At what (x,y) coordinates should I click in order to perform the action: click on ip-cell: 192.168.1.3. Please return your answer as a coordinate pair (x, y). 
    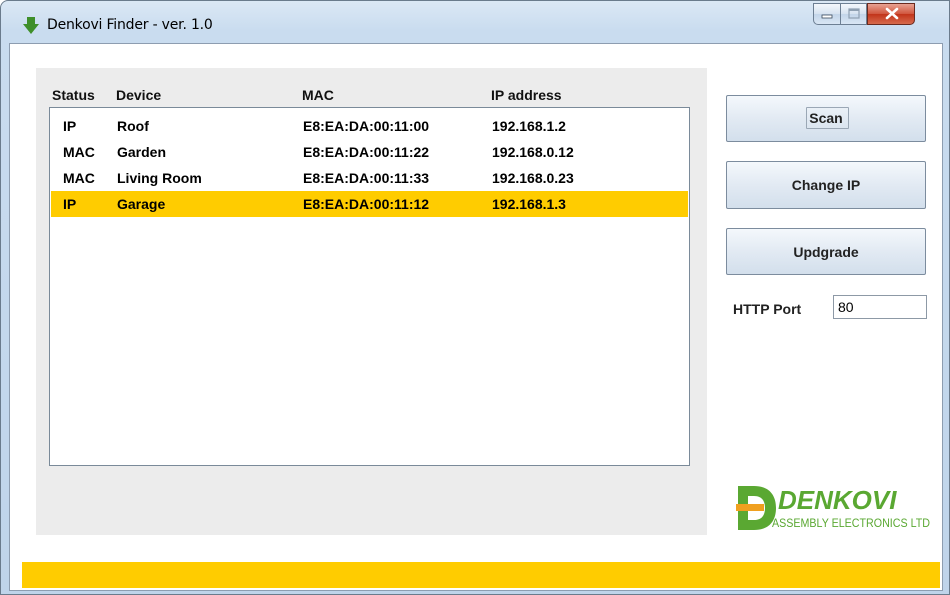
    Looking at the image, I should click on (529, 204).